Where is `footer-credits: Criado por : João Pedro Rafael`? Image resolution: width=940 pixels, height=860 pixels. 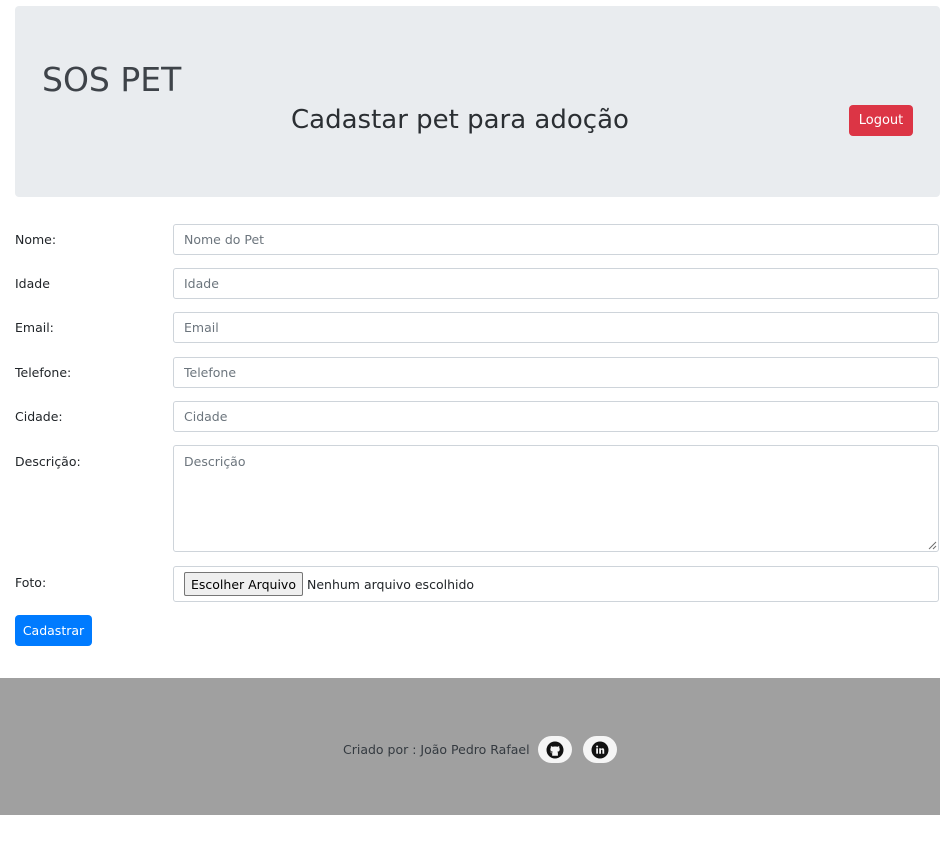
footer-credits: Criado por : João Pedro Rafael is located at coordinates (485, 749).